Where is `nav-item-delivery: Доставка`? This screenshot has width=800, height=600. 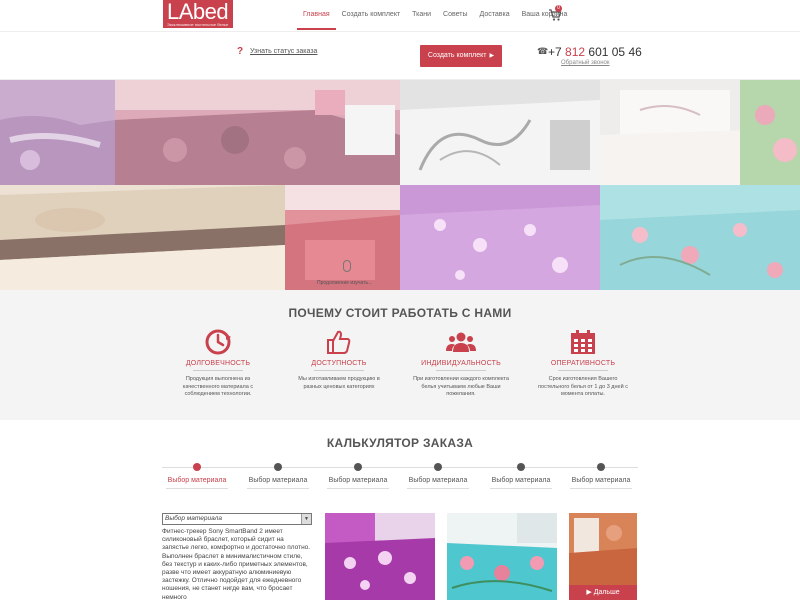
nav-item-delivery: Доставка is located at coordinates (495, 15).